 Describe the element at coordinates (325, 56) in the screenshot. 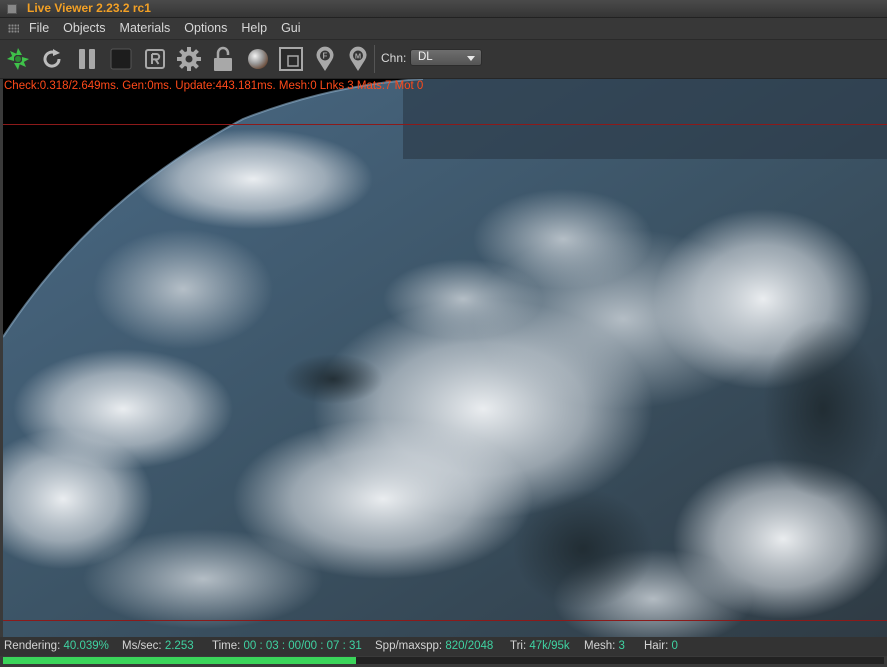

I see `svg-text: F` at that location.